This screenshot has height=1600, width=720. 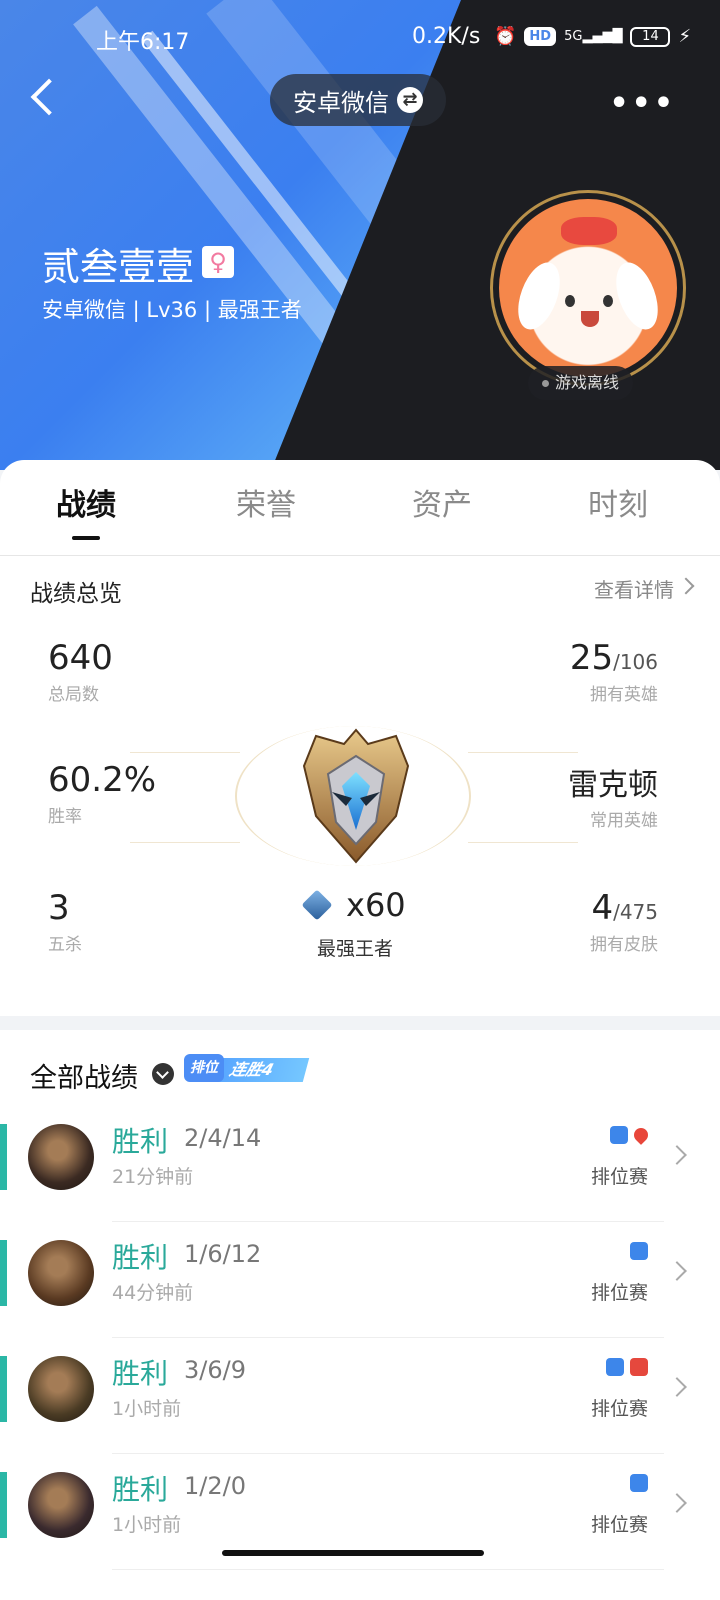 I want to click on star-crystal-icon, so click(x=317, y=905).